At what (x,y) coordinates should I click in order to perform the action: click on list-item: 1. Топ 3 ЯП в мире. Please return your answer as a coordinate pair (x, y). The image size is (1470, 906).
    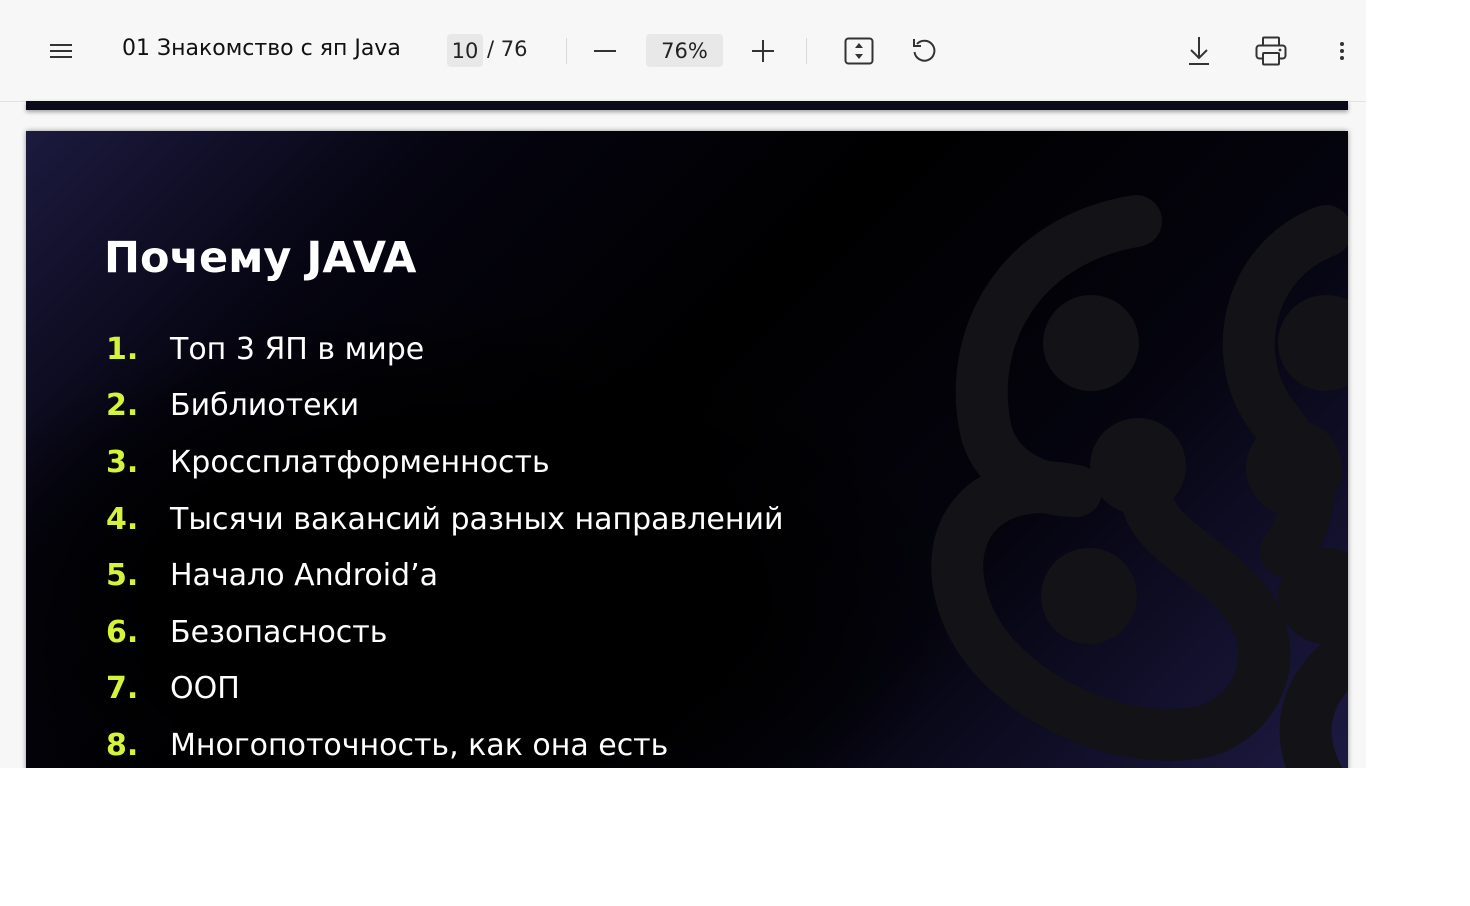
    Looking at the image, I should click on (444, 349).